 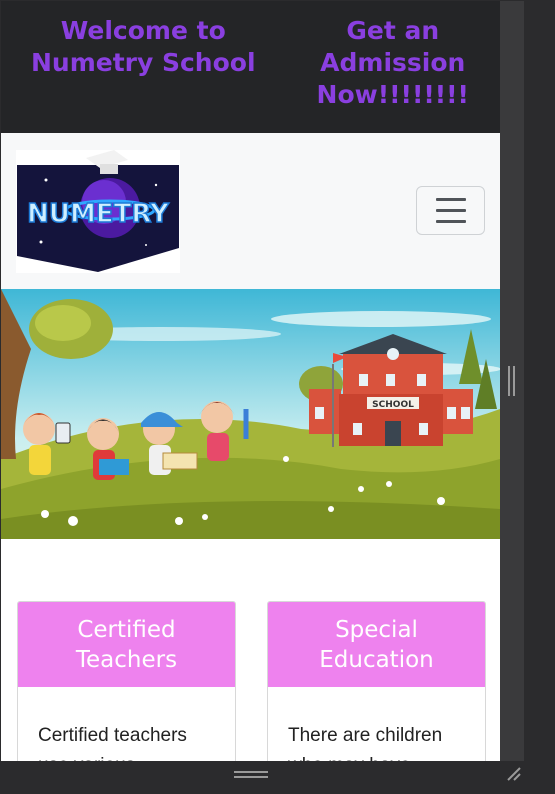 What do you see at coordinates (112, 743) in the screenshot?
I see `card-text: Certified teachers use various` at bounding box center [112, 743].